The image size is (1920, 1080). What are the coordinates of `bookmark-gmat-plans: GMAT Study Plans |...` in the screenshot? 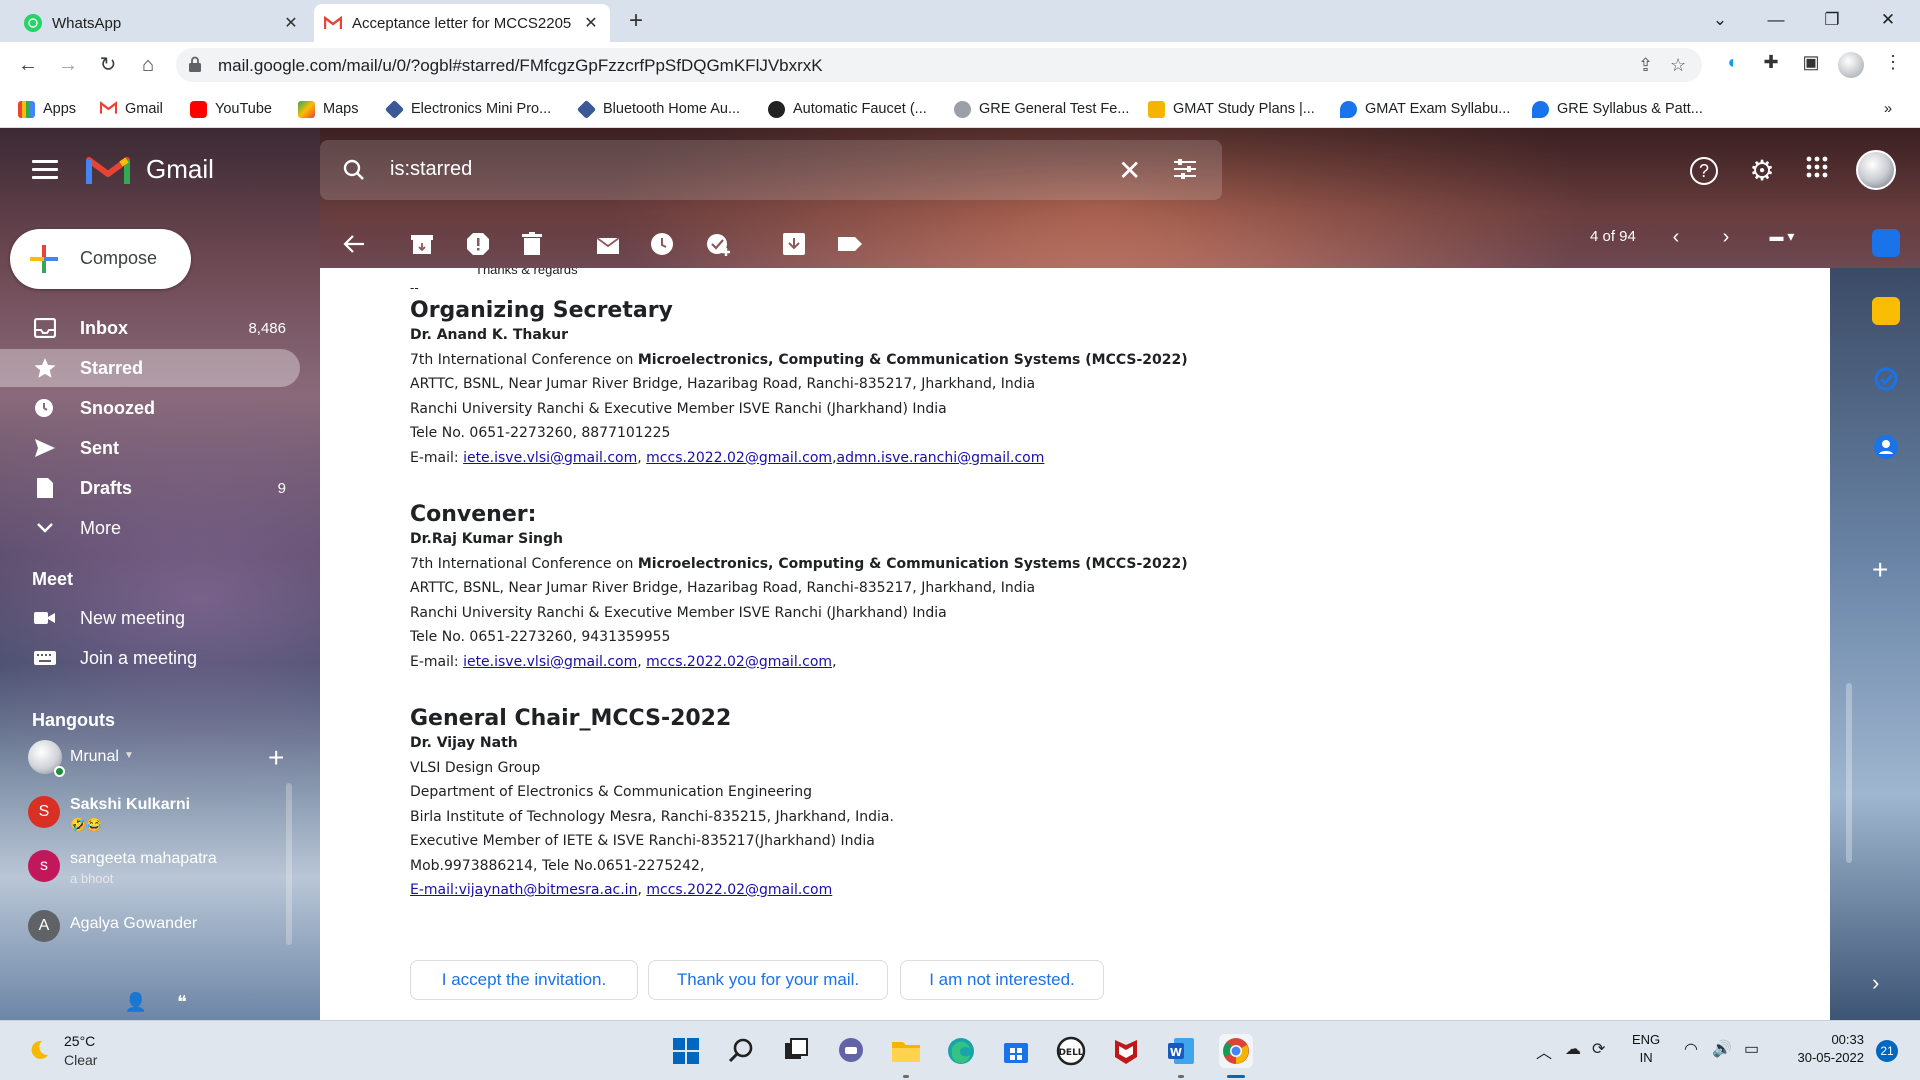 It's located at (1231, 109).